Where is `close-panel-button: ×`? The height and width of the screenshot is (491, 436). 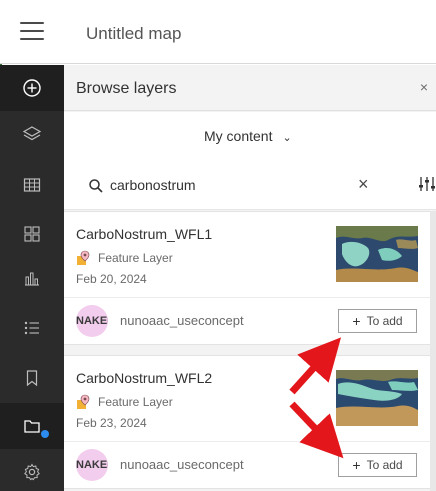 close-panel-button: × is located at coordinates (424, 87).